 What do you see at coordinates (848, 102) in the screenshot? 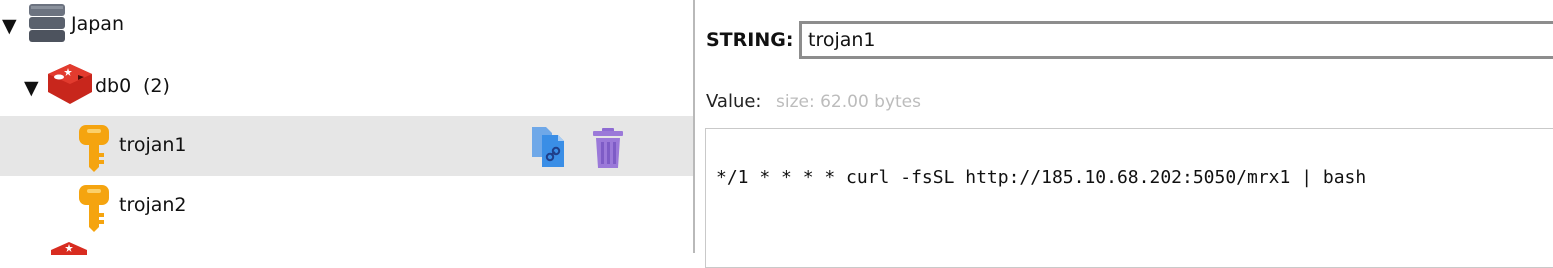
I see `value-size: size: 62.00 bytes` at bounding box center [848, 102].